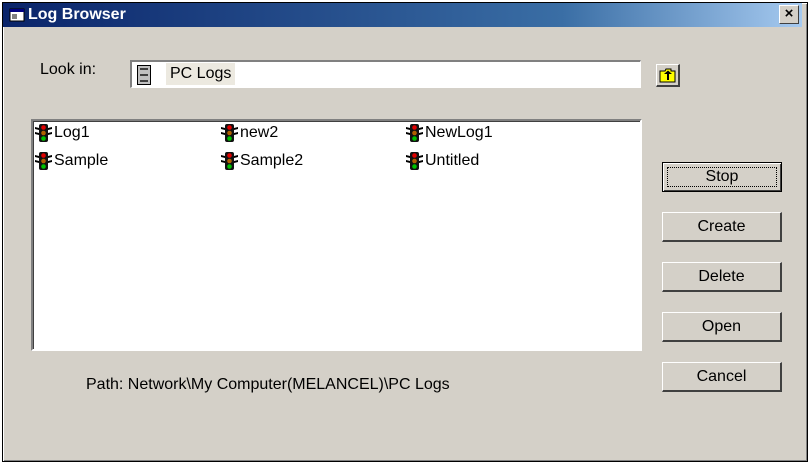 The image size is (812, 466). I want to click on title-bar: Log Browser ×, so click(402, 15).